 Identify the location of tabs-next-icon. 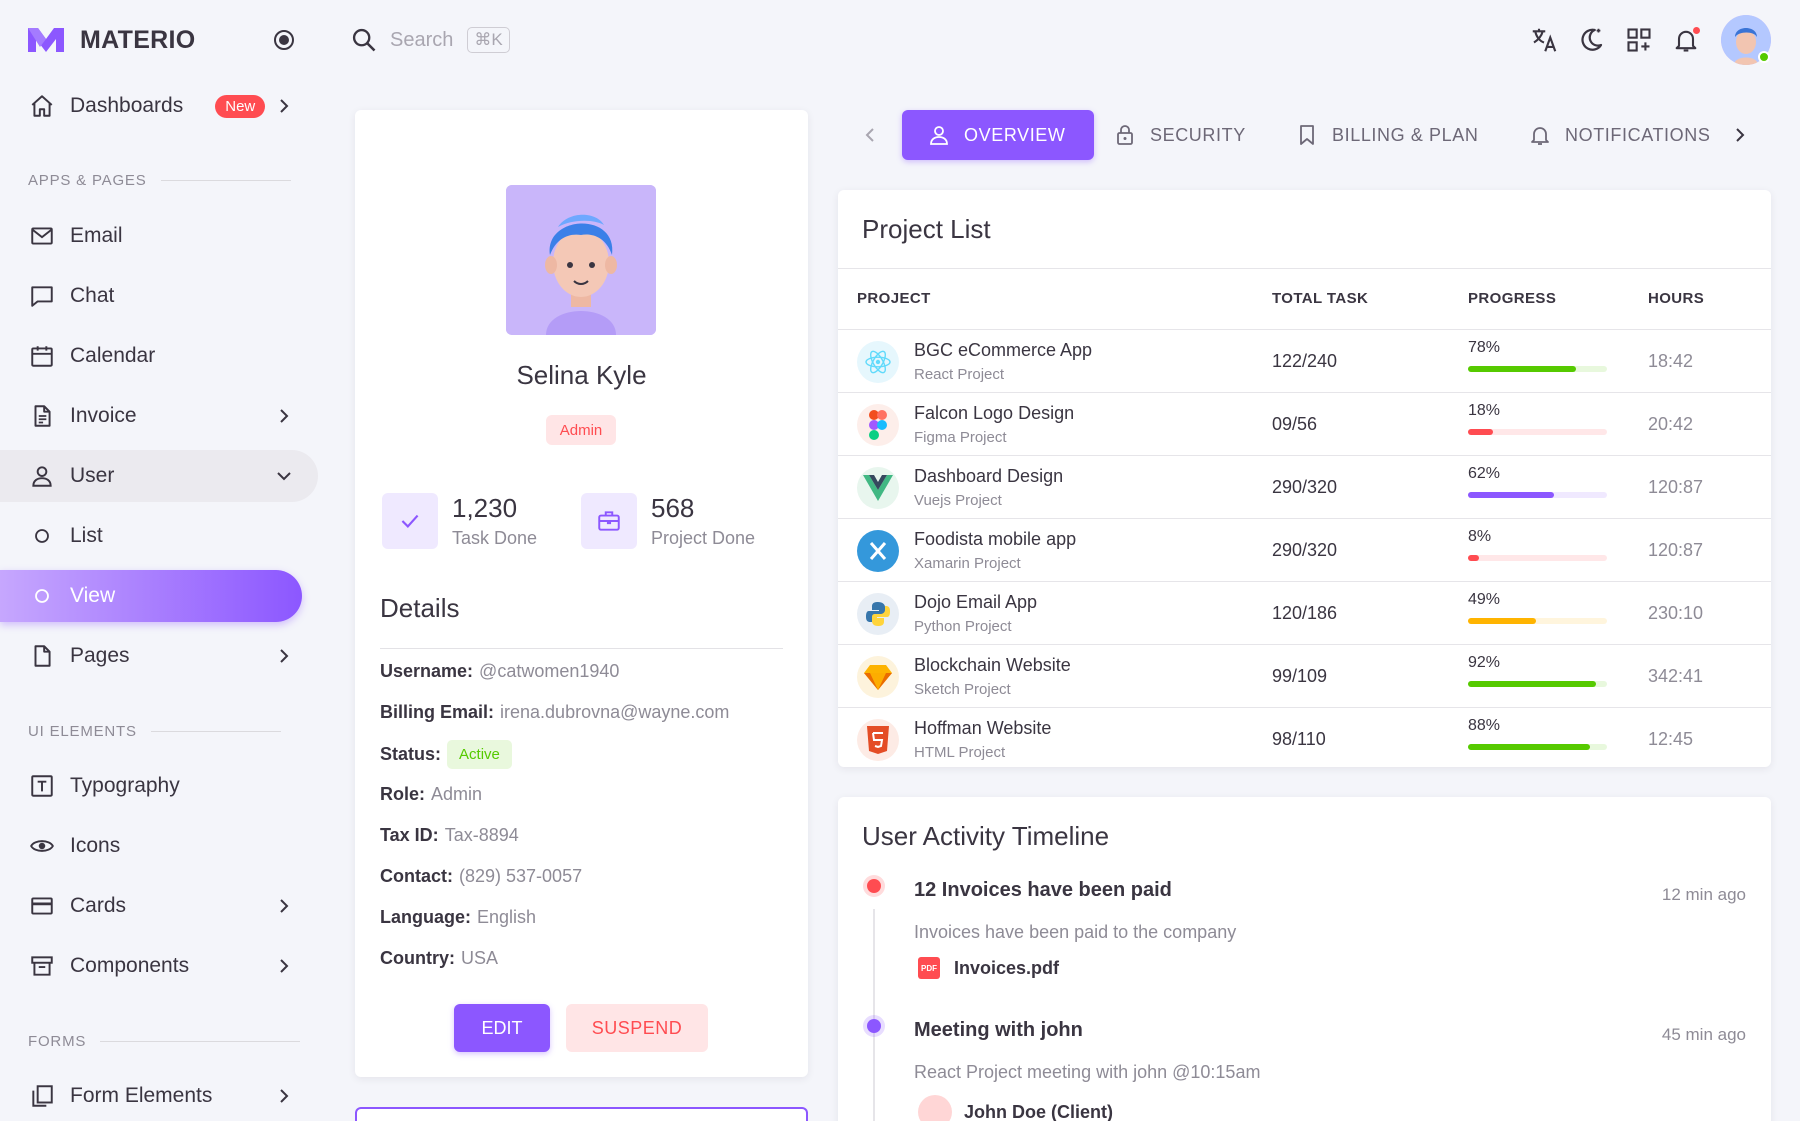
(1740, 135).